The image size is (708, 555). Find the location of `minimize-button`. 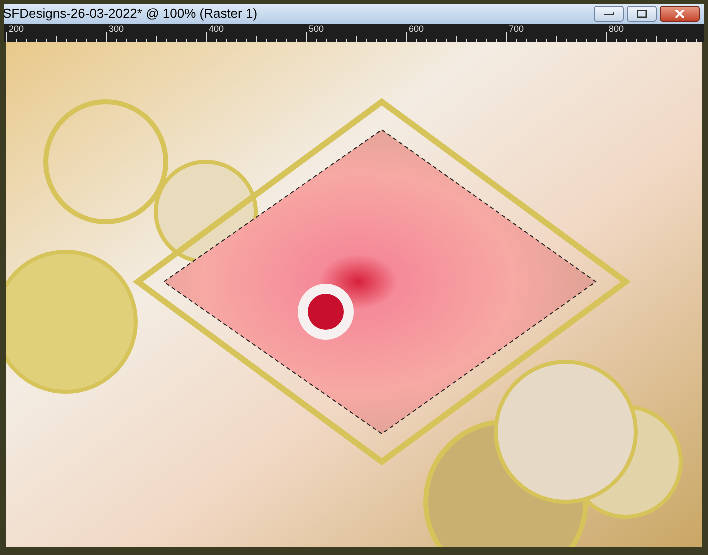

minimize-button is located at coordinates (609, 14).